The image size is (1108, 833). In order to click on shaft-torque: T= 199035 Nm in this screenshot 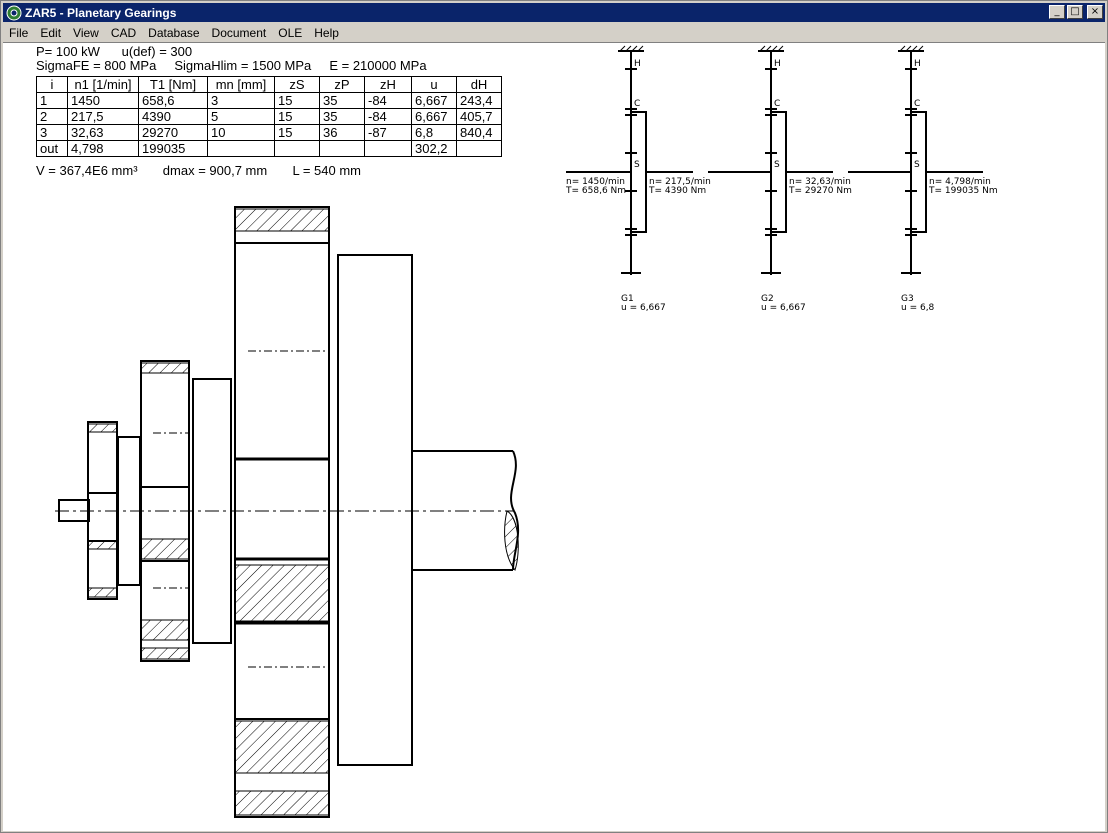, I will do `click(963, 191)`.